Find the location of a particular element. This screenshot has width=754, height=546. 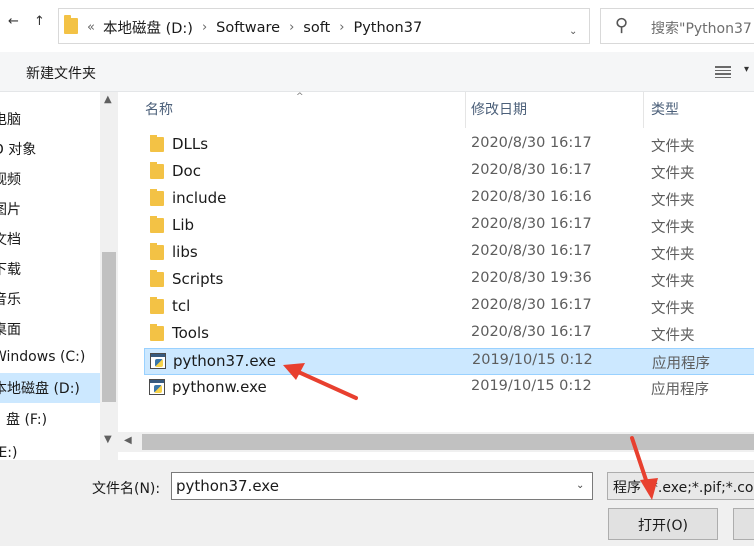

file-row: pythonw.exe 2019/10/15 0:12 应用程序 is located at coordinates (449, 388).